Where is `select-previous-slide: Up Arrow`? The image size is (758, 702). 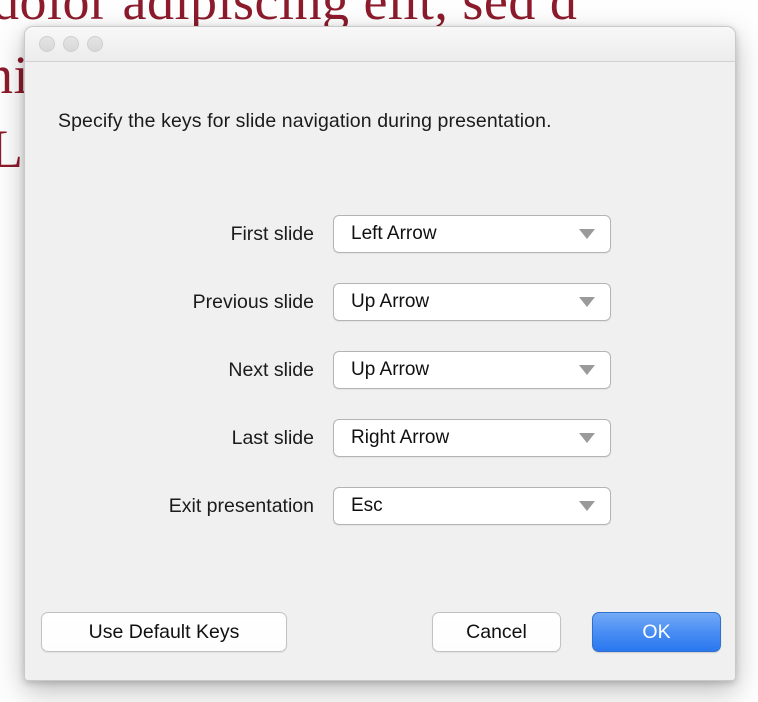
select-previous-slide: Up Arrow is located at coordinates (472, 302).